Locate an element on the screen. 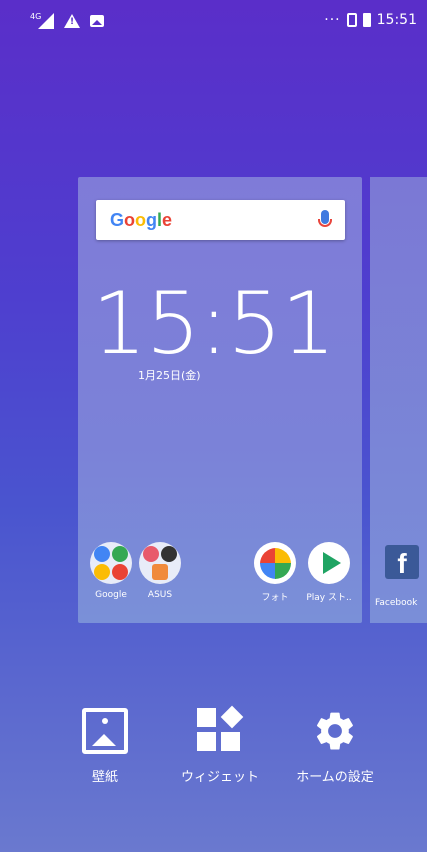 Image resolution: width=427 pixels, height=852 pixels. widgets-label: ウィジェット is located at coordinates (219, 777).